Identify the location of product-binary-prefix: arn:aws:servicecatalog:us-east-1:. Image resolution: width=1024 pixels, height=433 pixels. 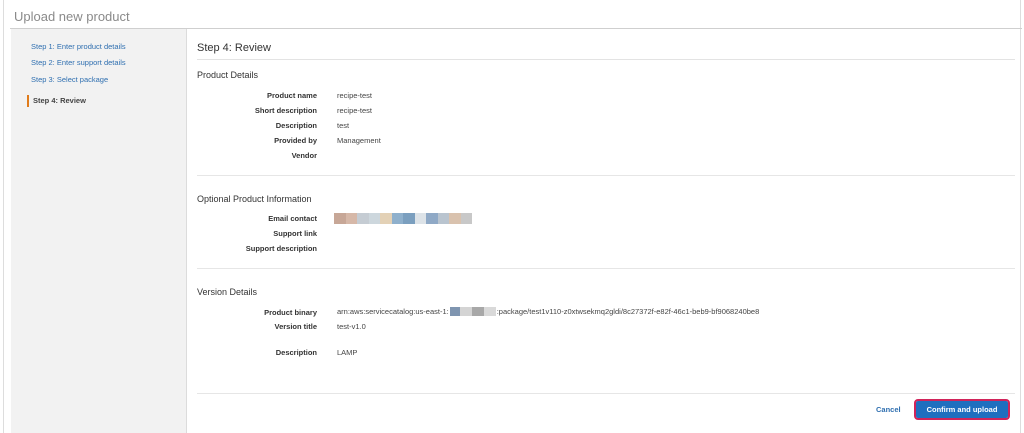
(393, 311).